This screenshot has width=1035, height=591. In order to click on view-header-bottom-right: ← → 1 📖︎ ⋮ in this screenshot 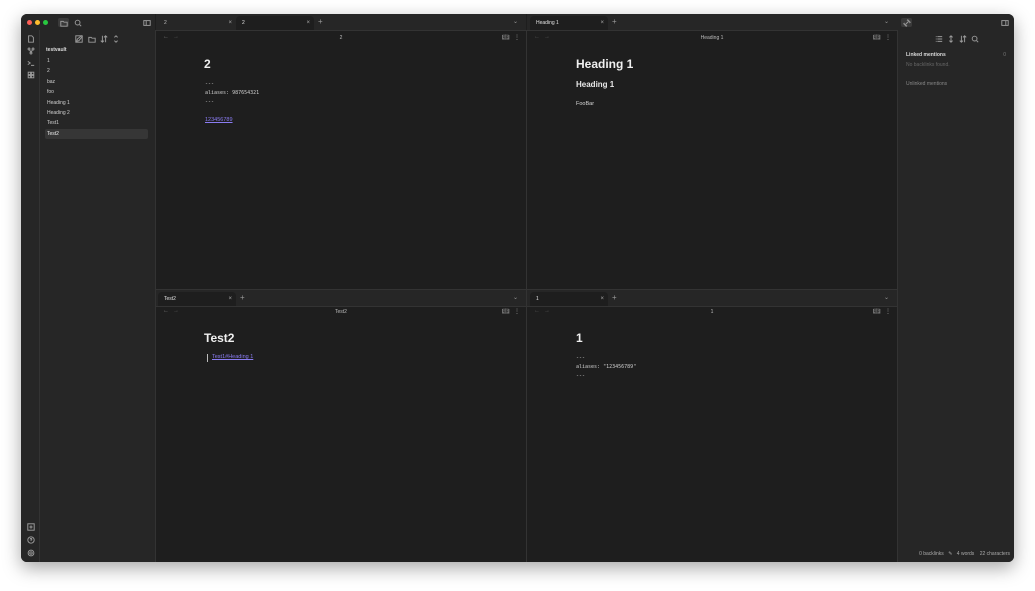, I will do `click(712, 312)`.